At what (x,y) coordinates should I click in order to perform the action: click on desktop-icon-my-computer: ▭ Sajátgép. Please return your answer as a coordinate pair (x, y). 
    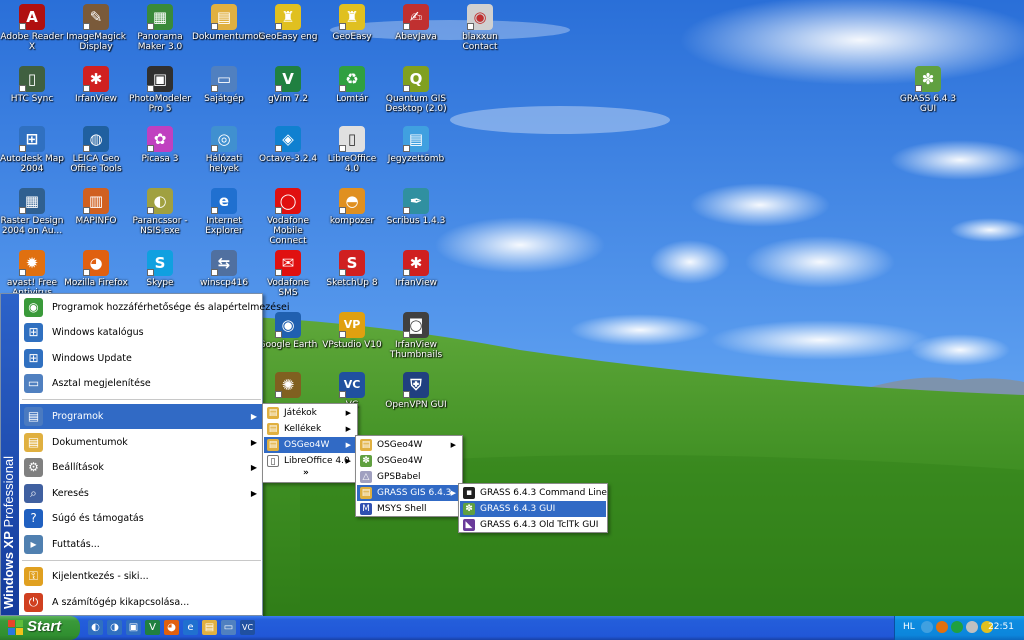
    Looking at the image, I should click on (224, 85).